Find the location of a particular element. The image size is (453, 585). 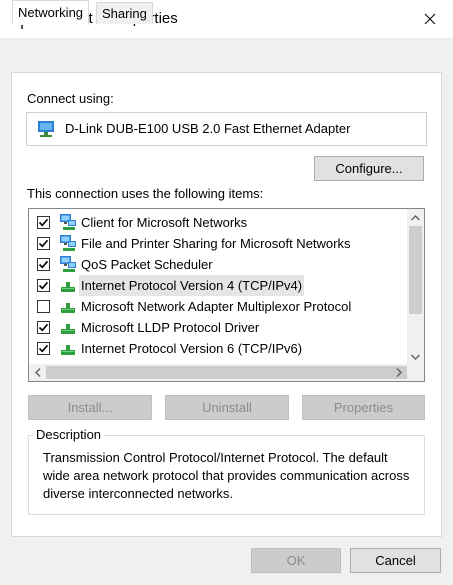

item-label: Client for Microsoft Networks is located at coordinates (164, 222).